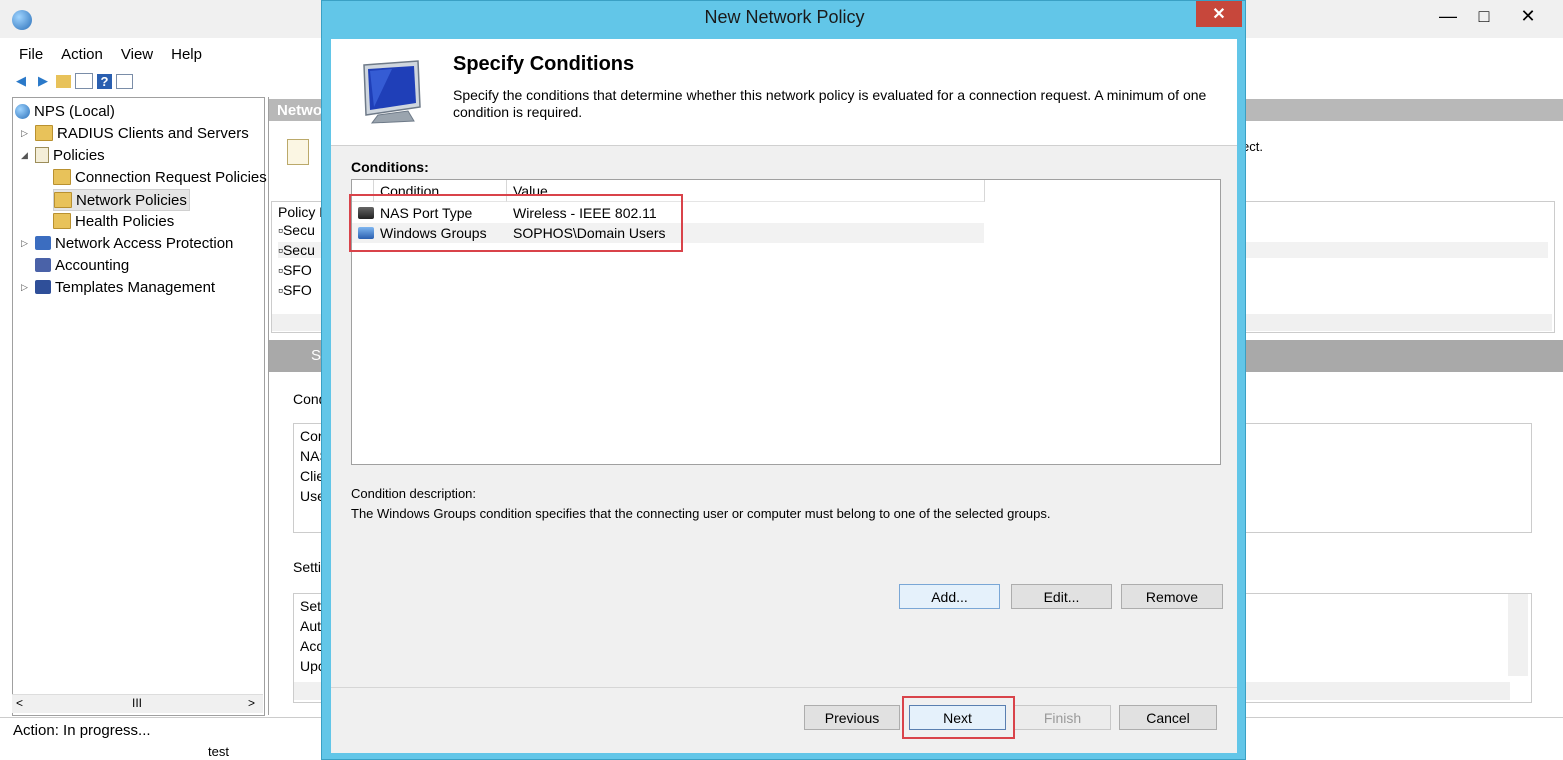  What do you see at coordinates (958, 717) in the screenshot?
I see `next-highlight-box` at bounding box center [958, 717].